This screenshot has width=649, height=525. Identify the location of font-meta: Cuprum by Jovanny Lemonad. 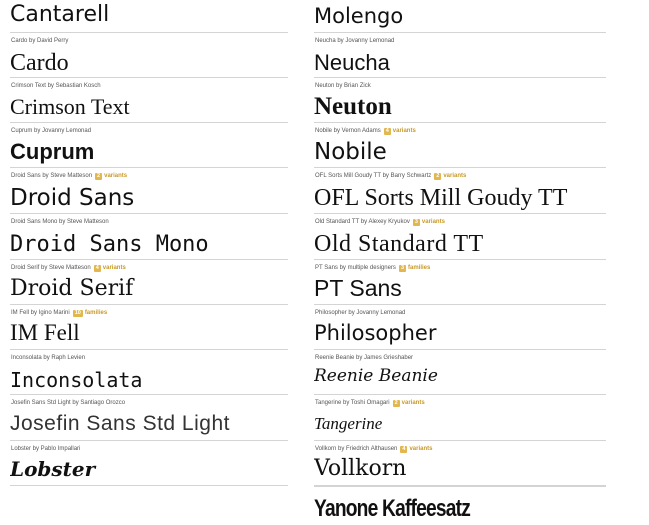
(51, 131).